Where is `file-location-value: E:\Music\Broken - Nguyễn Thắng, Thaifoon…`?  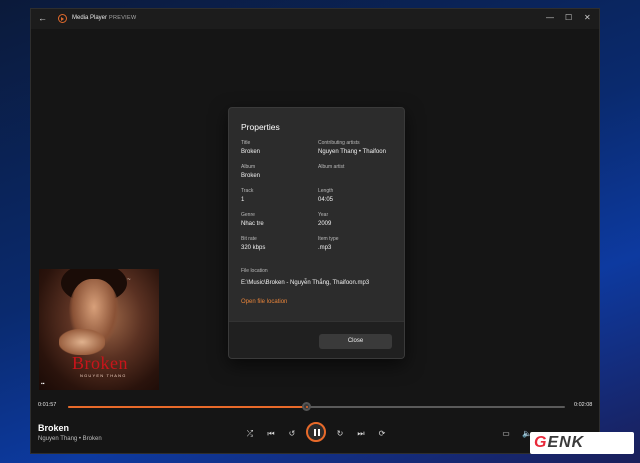
file-location-value: E:\Music\Broken - Nguyễn Thắng, Thaifoon… is located at coordinates (305, 283).